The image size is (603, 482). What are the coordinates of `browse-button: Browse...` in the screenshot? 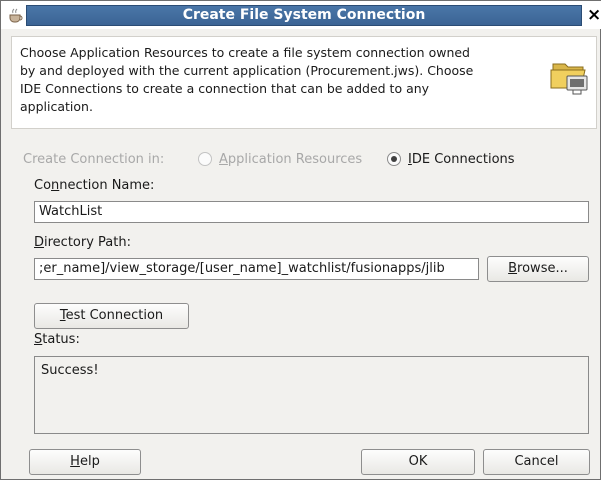 It's located at (538, 269).